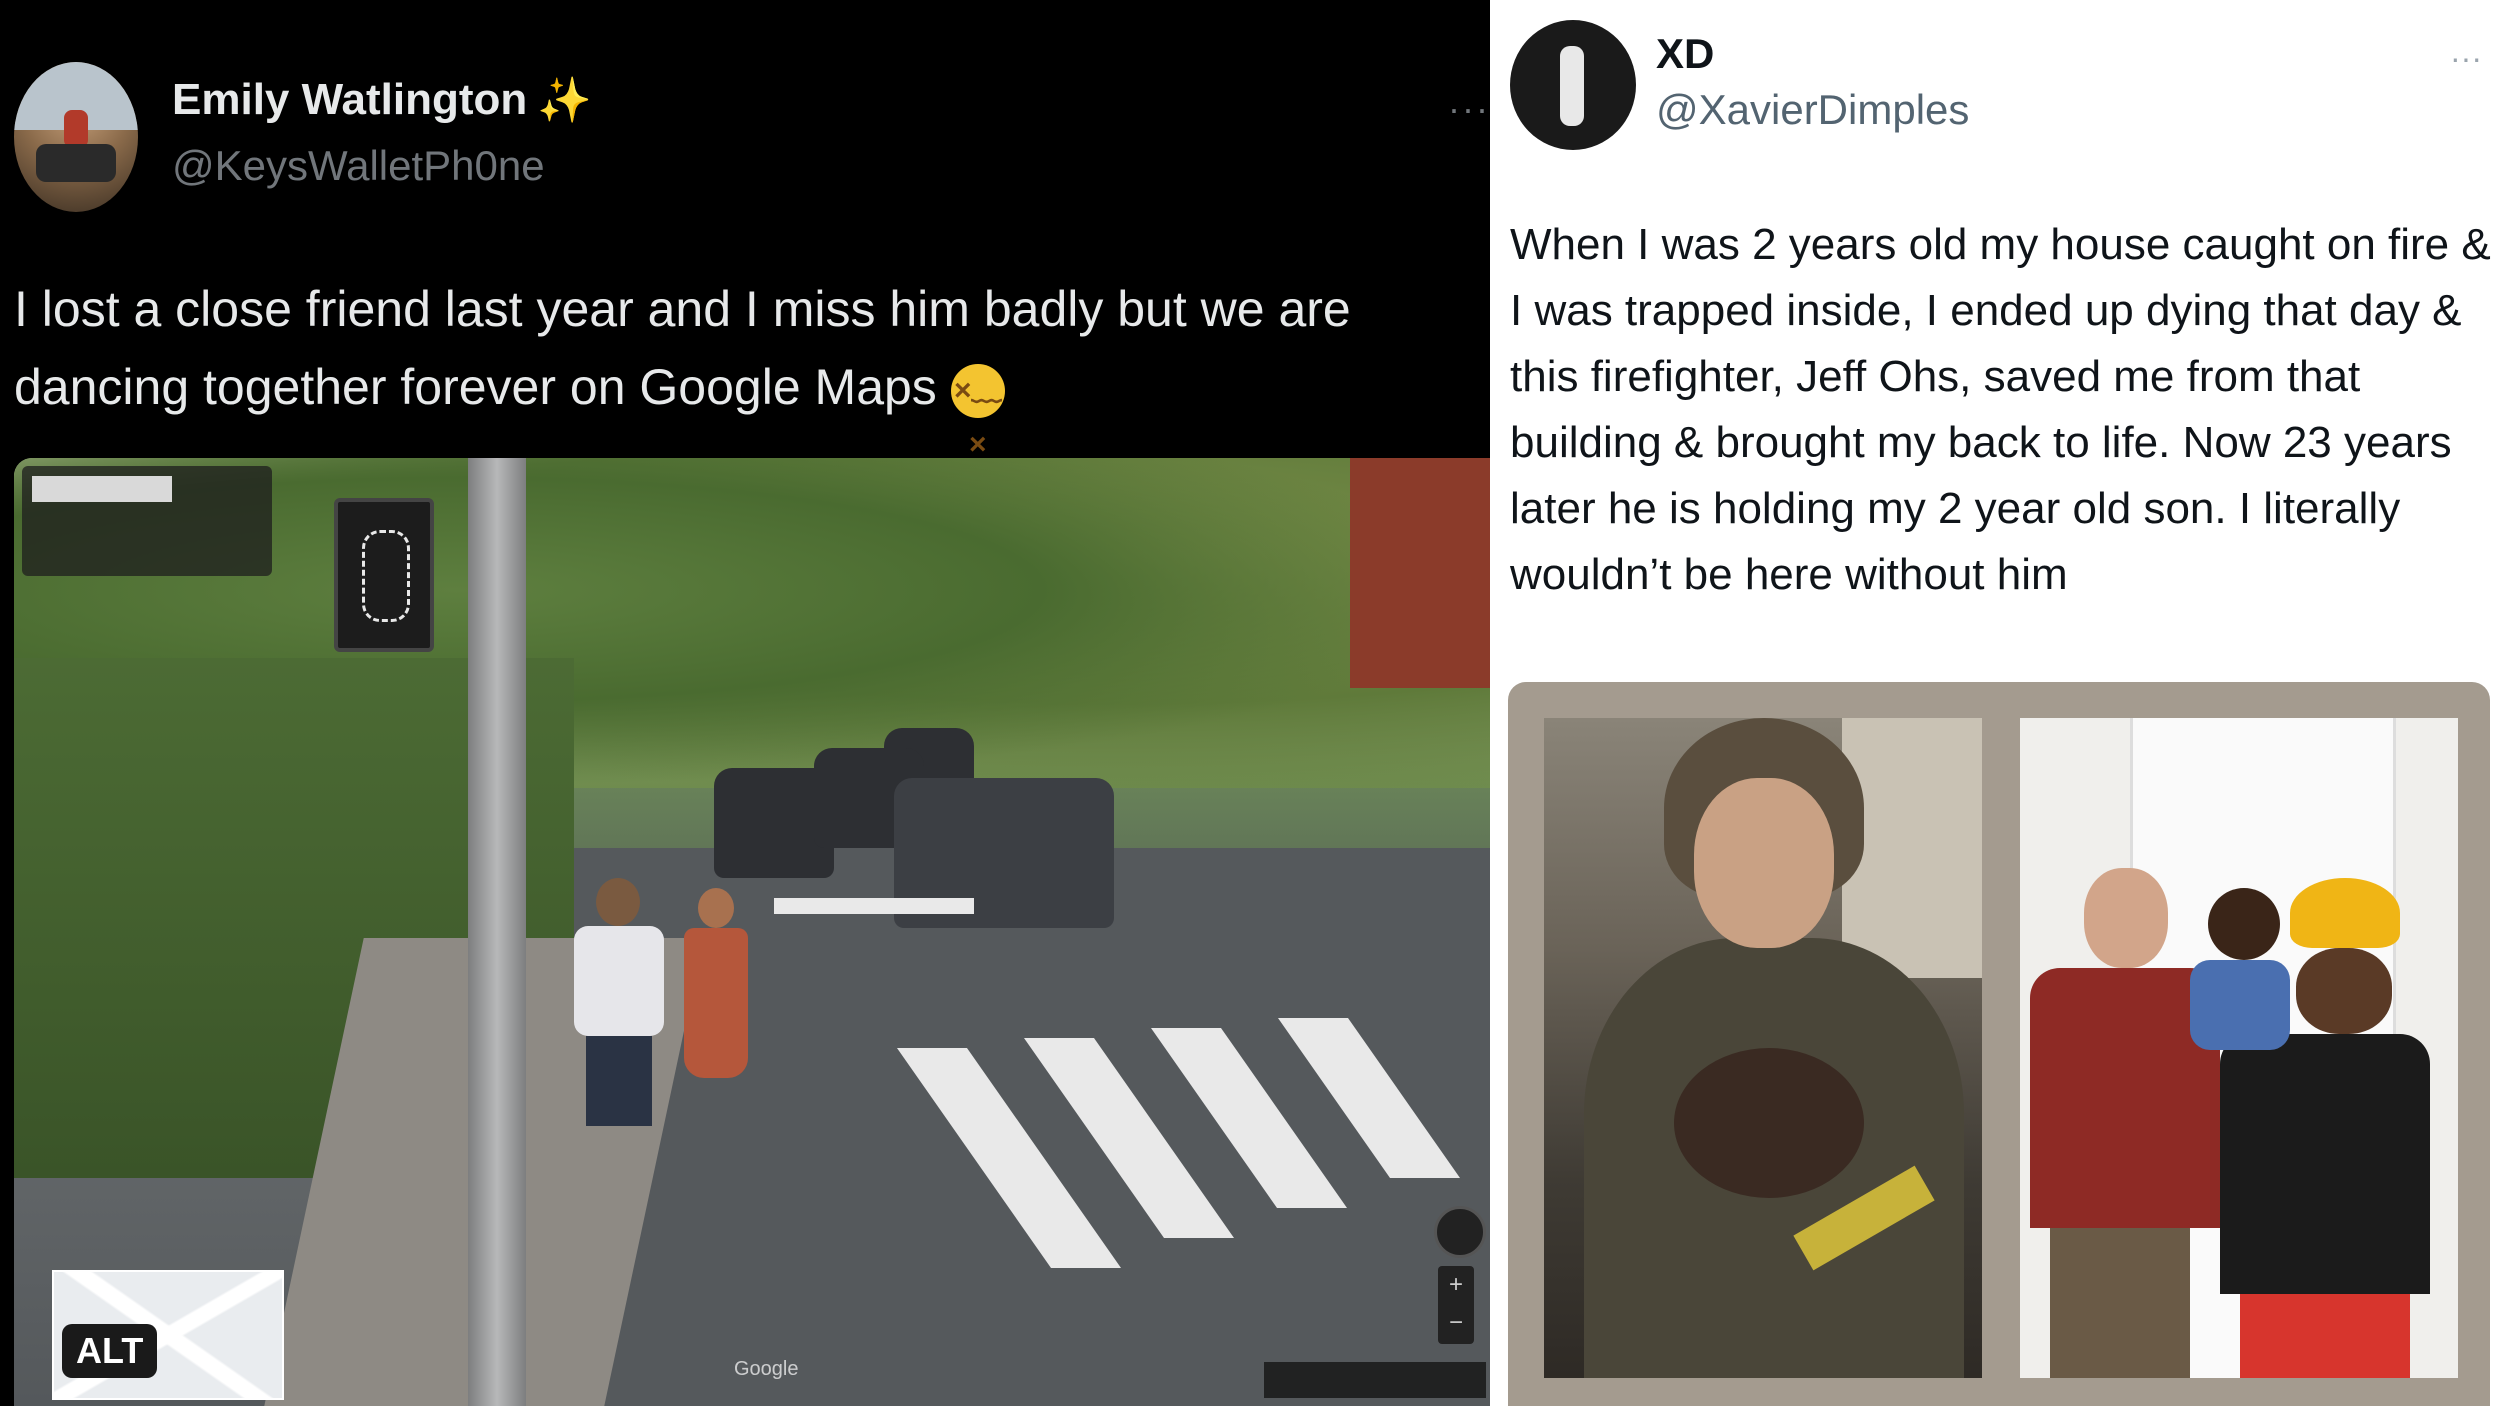  Describe the element at coordinates (1460, 1232) in the screenshot. I see `compass-icon` at that location.